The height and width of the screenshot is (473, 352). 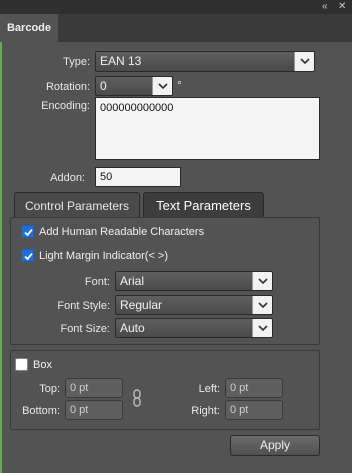 What do you see at coordinates (104, 256) in the screenshot?
I see `light-margin-label: Light Margin Indicator(< >)` at bounding box center [104, 256].